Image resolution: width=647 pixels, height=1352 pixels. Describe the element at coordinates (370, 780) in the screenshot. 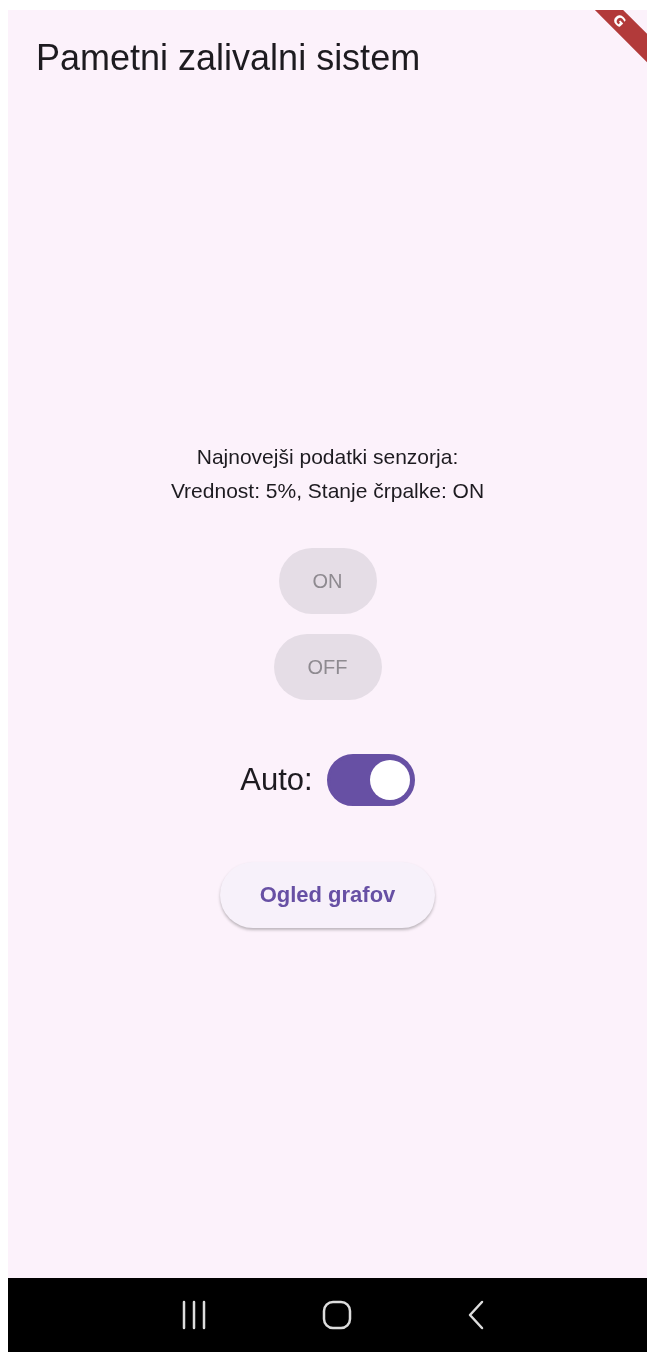

I see `auto-switch` at that location.